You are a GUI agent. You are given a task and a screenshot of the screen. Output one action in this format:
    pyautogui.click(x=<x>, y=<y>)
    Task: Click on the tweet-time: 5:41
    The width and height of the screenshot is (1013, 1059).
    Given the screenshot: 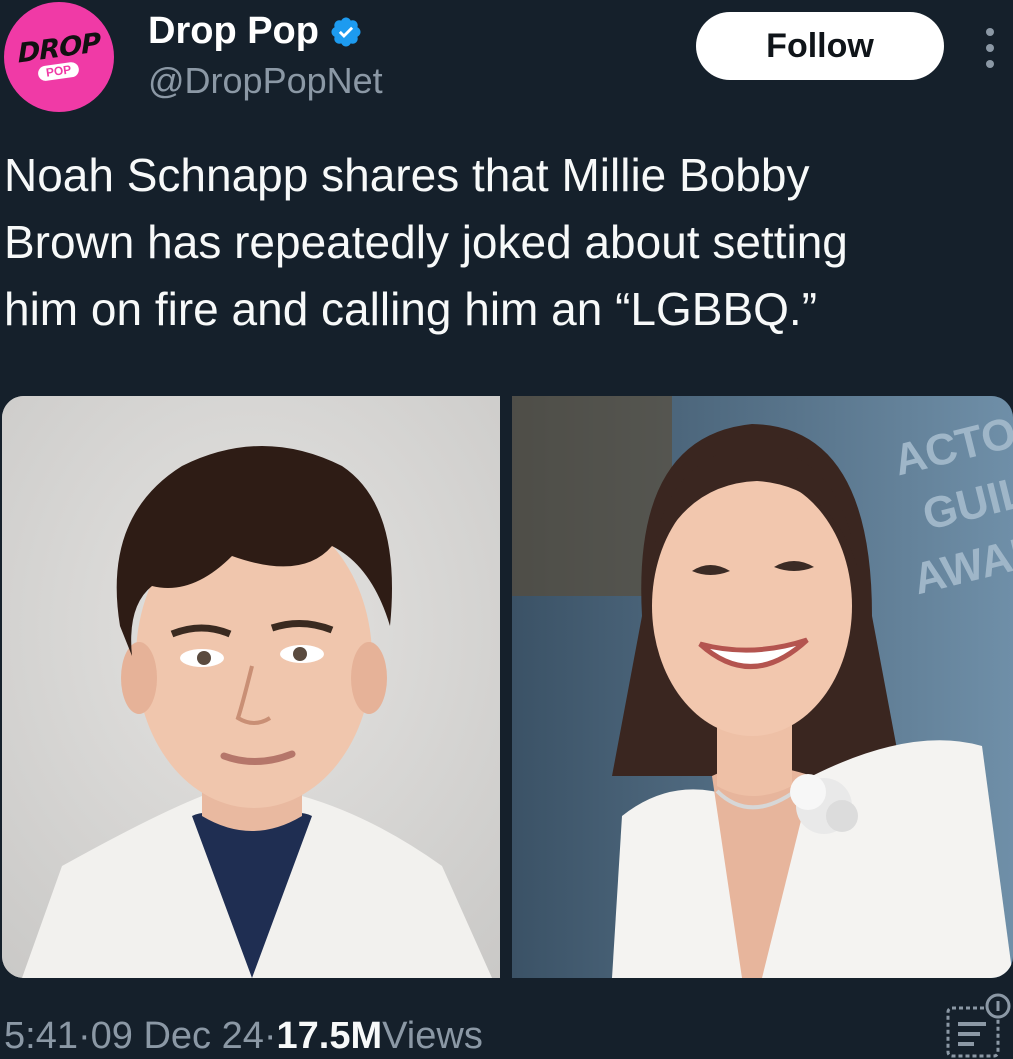 What is the action you would take?
    pyautogui.click(x=41, y=1036)
    